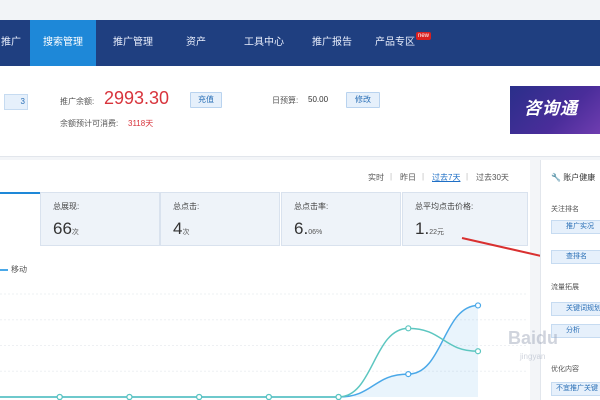 The height and width of the screenshot is (400, 600). Describe the element at coordinates (19, 269) in the screenshot. I see `legend-label: 移动` at that location.